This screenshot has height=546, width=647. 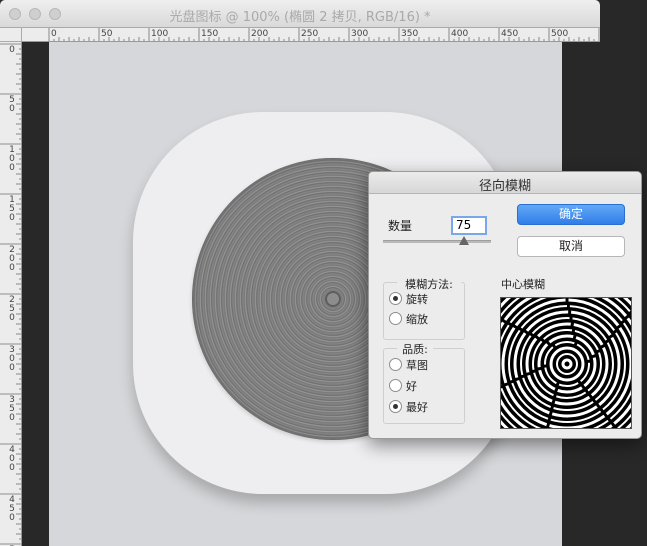 What do you see at coordinates (395, 298) in the screenshot?
I see `method-spin-radio` at bounding box center [395, 298].